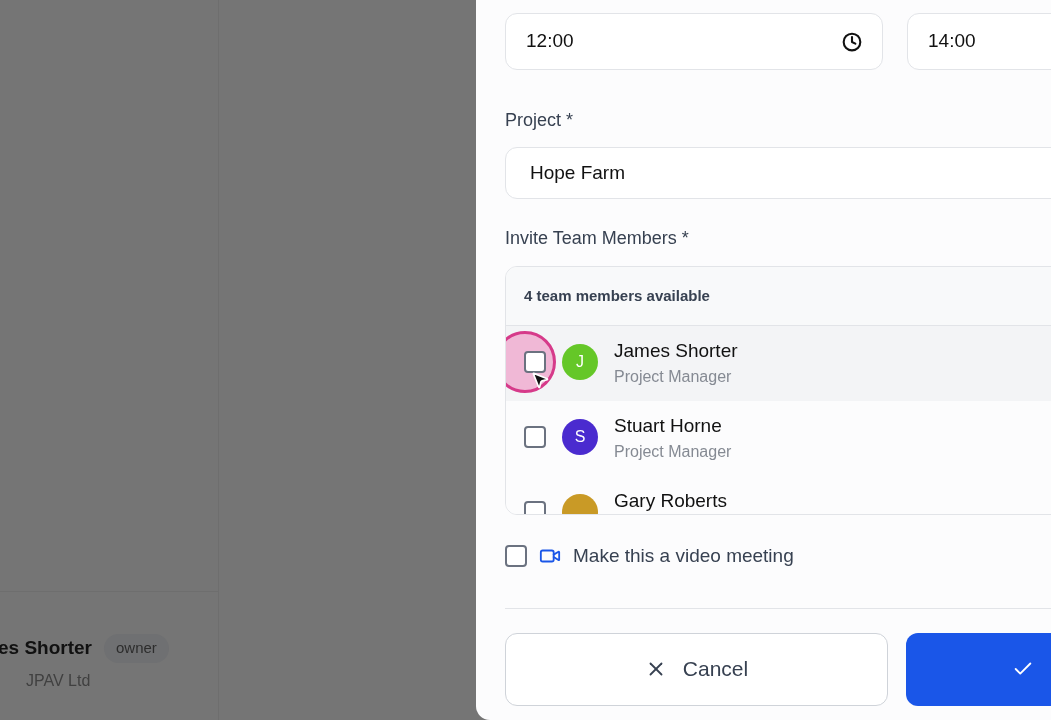  What do you see at coordinates (683, 556) in the screenshot?
I see `video-meeting-label: Make this a video meeting` at bounding box center [683, 556].